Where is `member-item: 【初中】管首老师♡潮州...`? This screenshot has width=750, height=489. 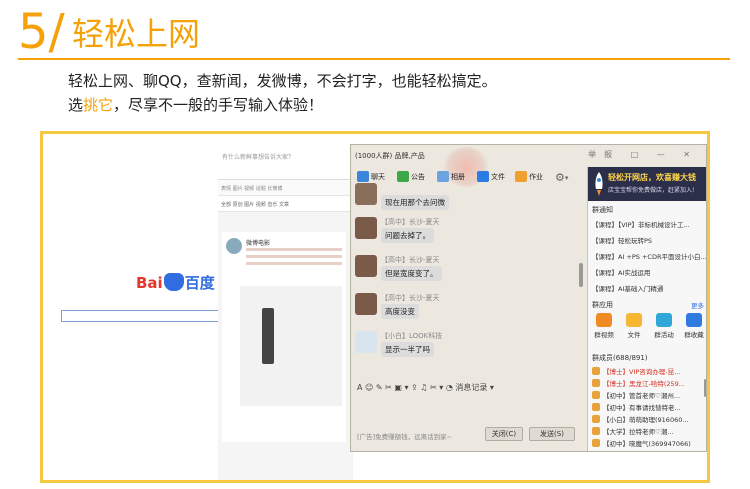
member-item: 【初中】管首老师♡潮州... is located at coordinates (648, 395).